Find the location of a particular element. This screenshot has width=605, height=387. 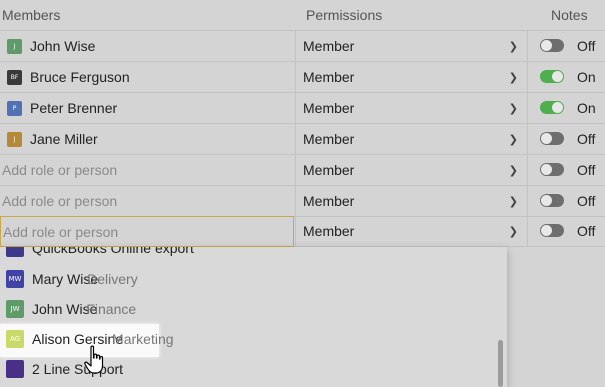

notes-column-header: Notes is located at coordinates (569, 15).